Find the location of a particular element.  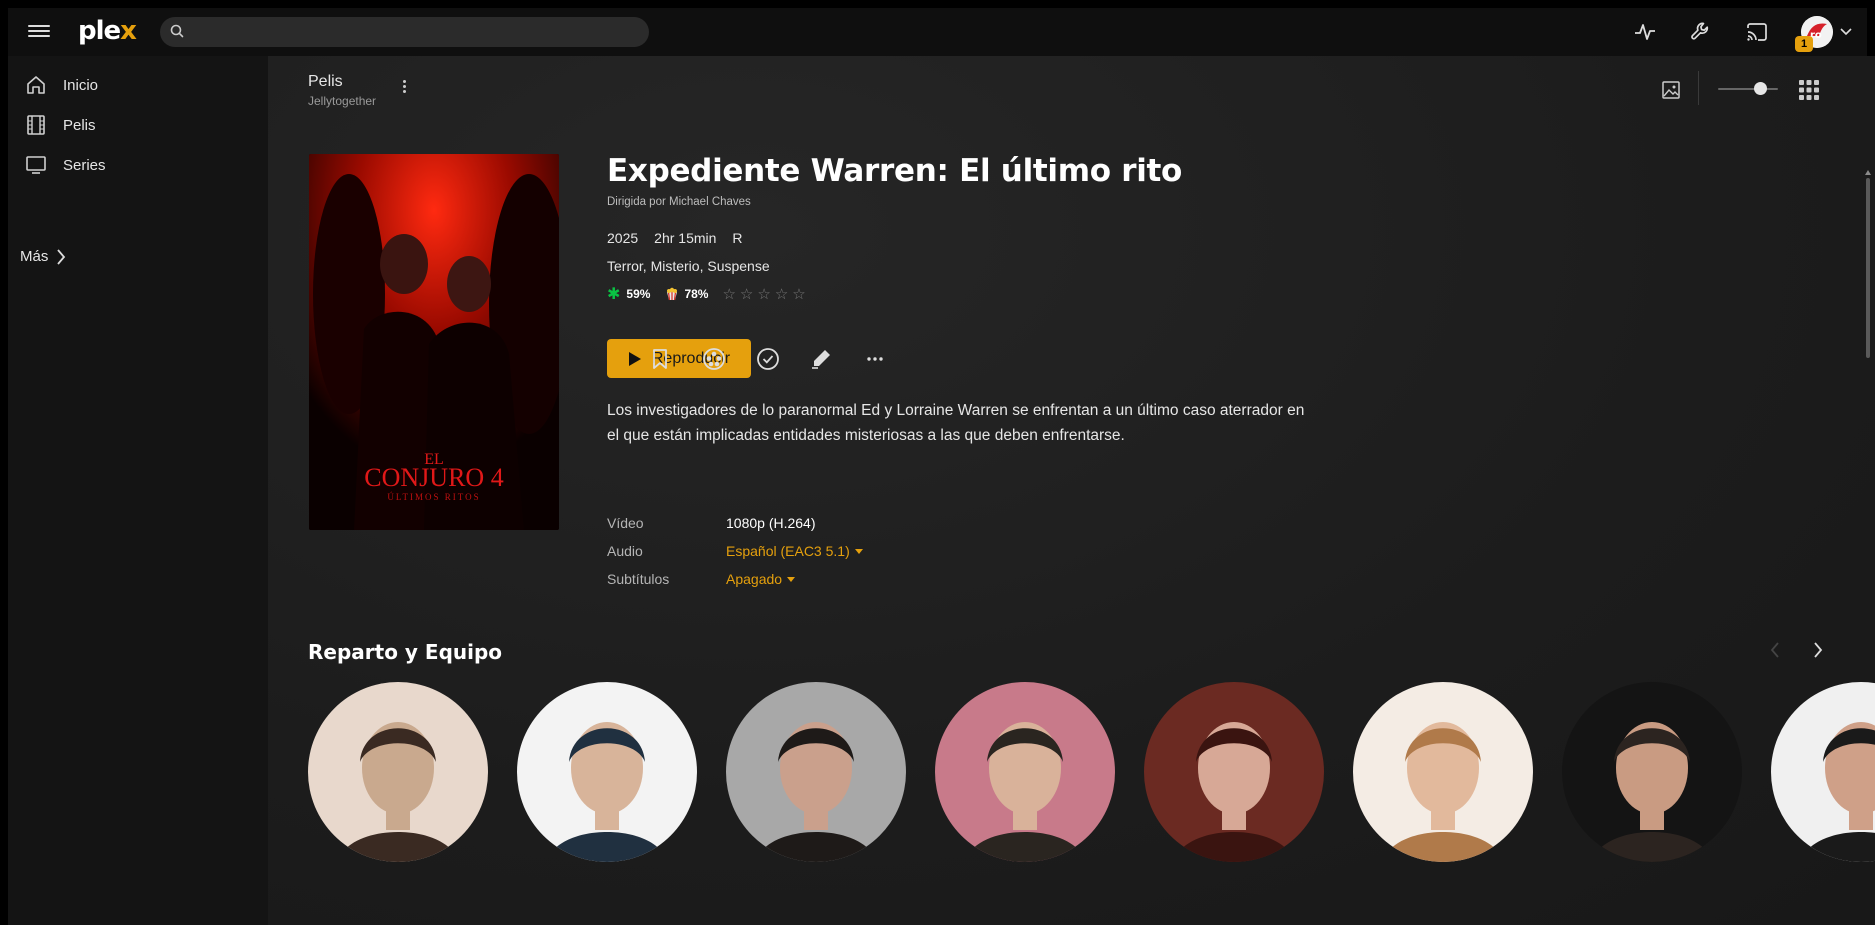

video-label: Vídeo is located at coordinates (625, 523).